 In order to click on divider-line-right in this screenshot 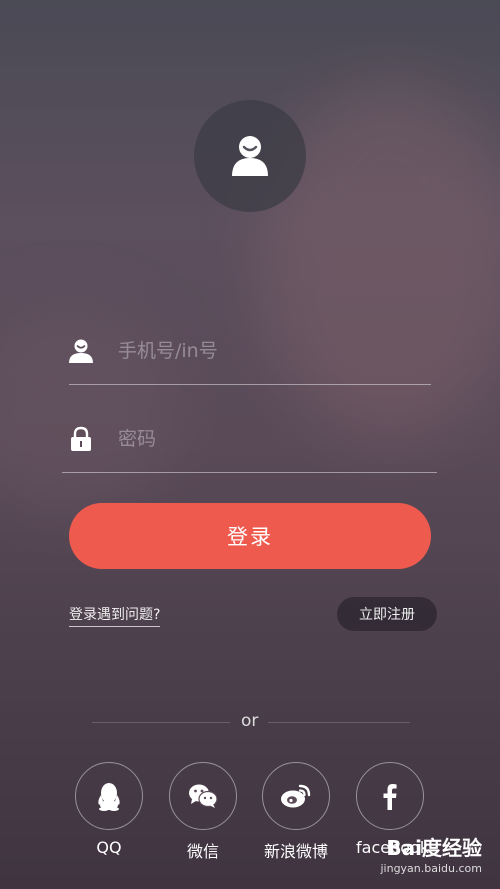, I will do `click(339, 722)`.